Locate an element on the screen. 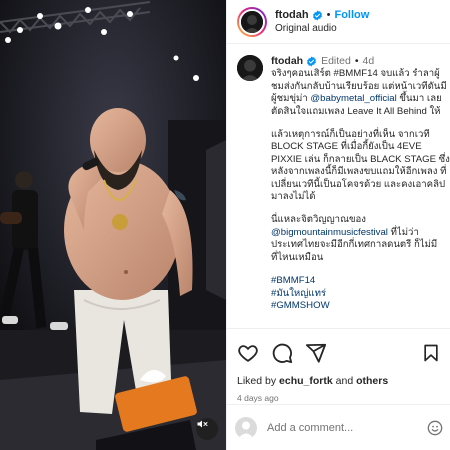  hashtag-list: #BMMF14 #มันใหญ่แทร่ #GMMSHOW is located at coordinates (360, 293).